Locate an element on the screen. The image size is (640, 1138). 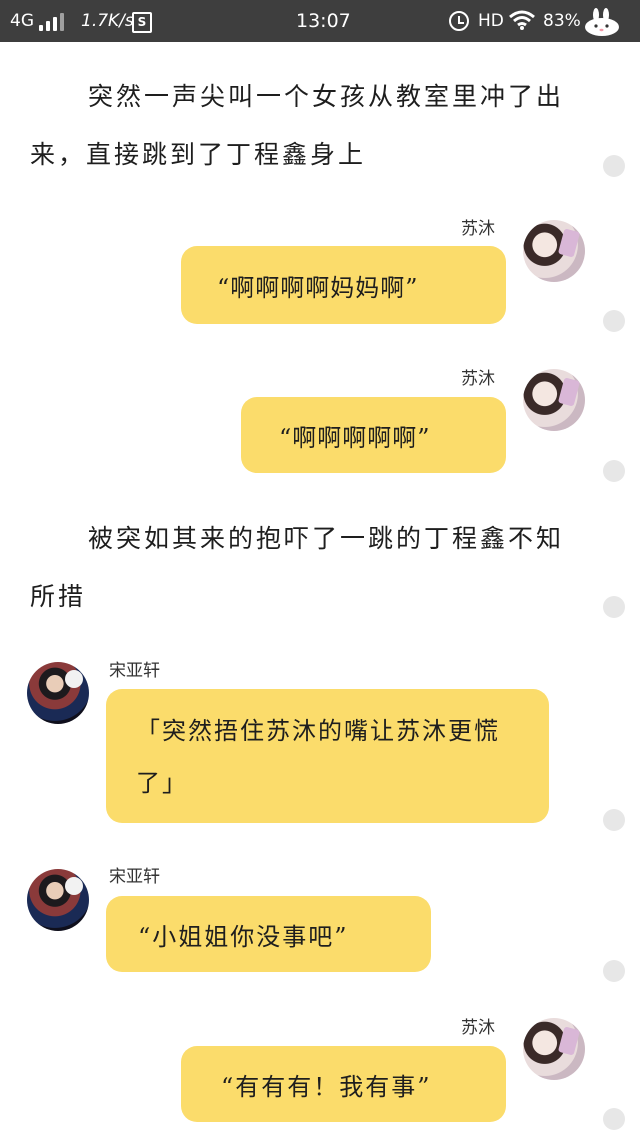
message-bubble: “小姐姐你没事吧” is located at coordinates (268, 934).